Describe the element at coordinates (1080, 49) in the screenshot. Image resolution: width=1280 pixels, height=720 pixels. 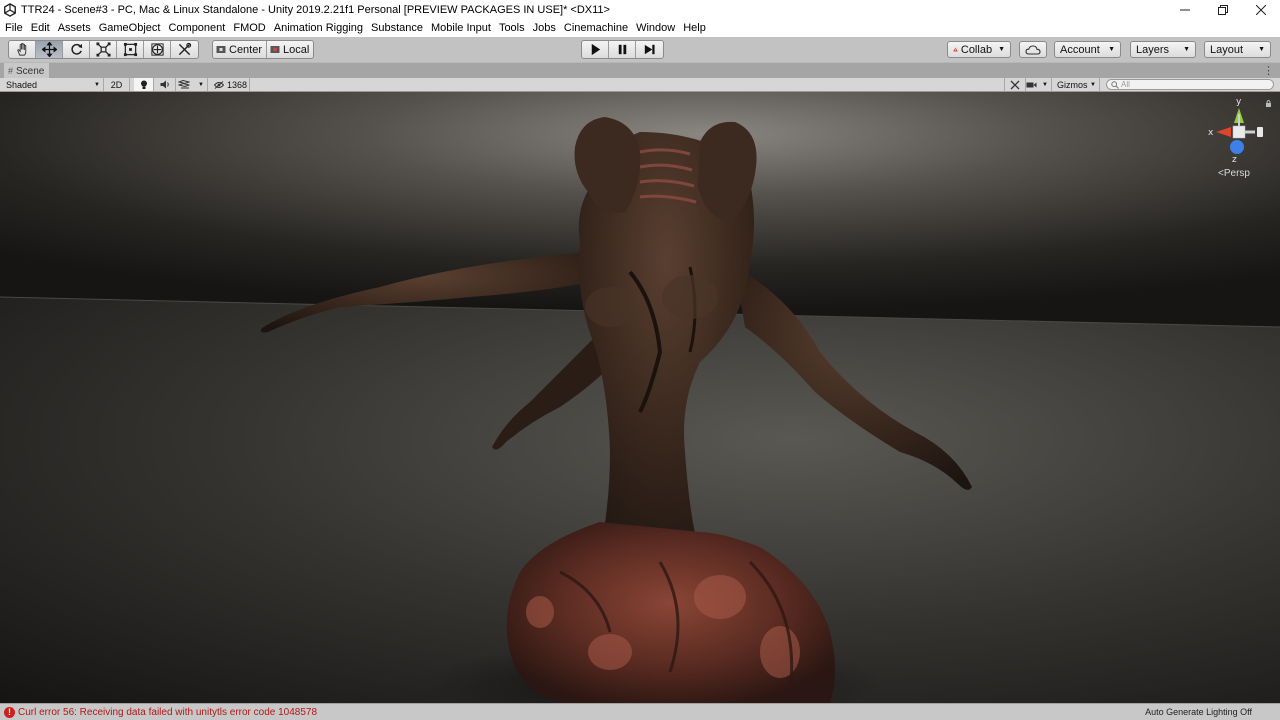
I see `account-label: Account` at that location.